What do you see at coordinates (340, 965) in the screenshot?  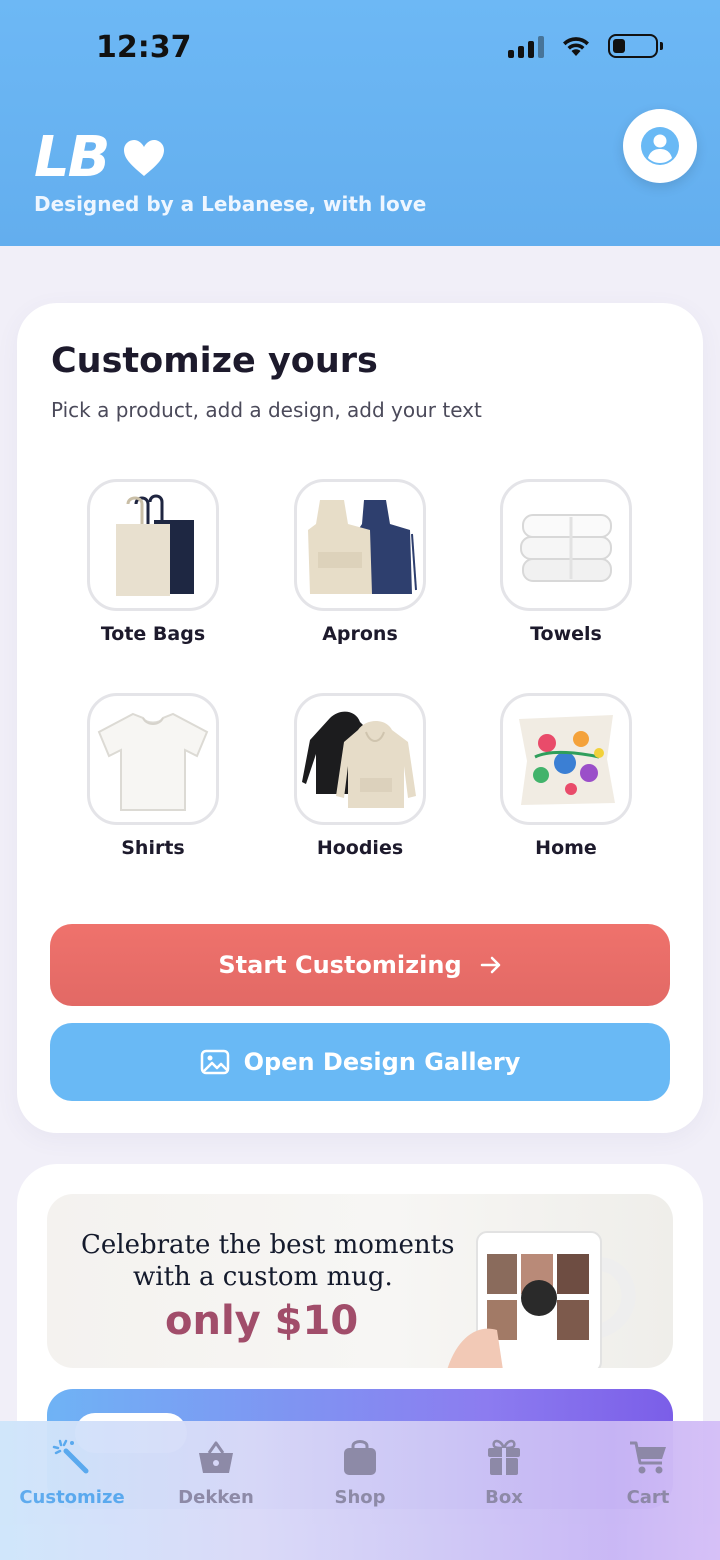 I see `start-customizing-label: Start Customizing` at bounding box center [340, 965].